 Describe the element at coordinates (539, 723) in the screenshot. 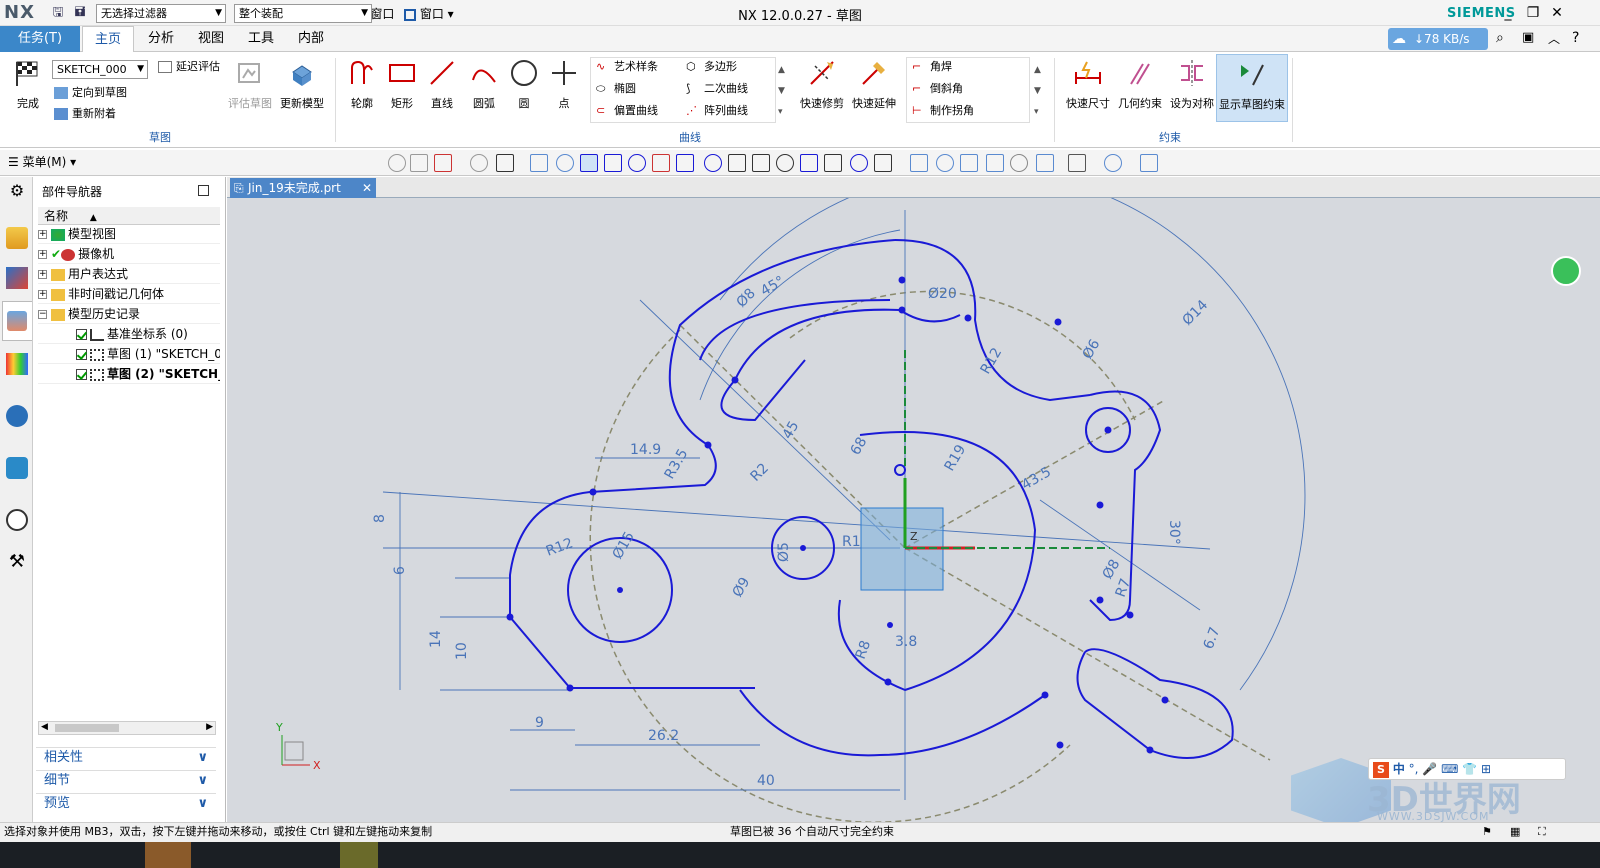

I see `dimension-label: 9` at that location.